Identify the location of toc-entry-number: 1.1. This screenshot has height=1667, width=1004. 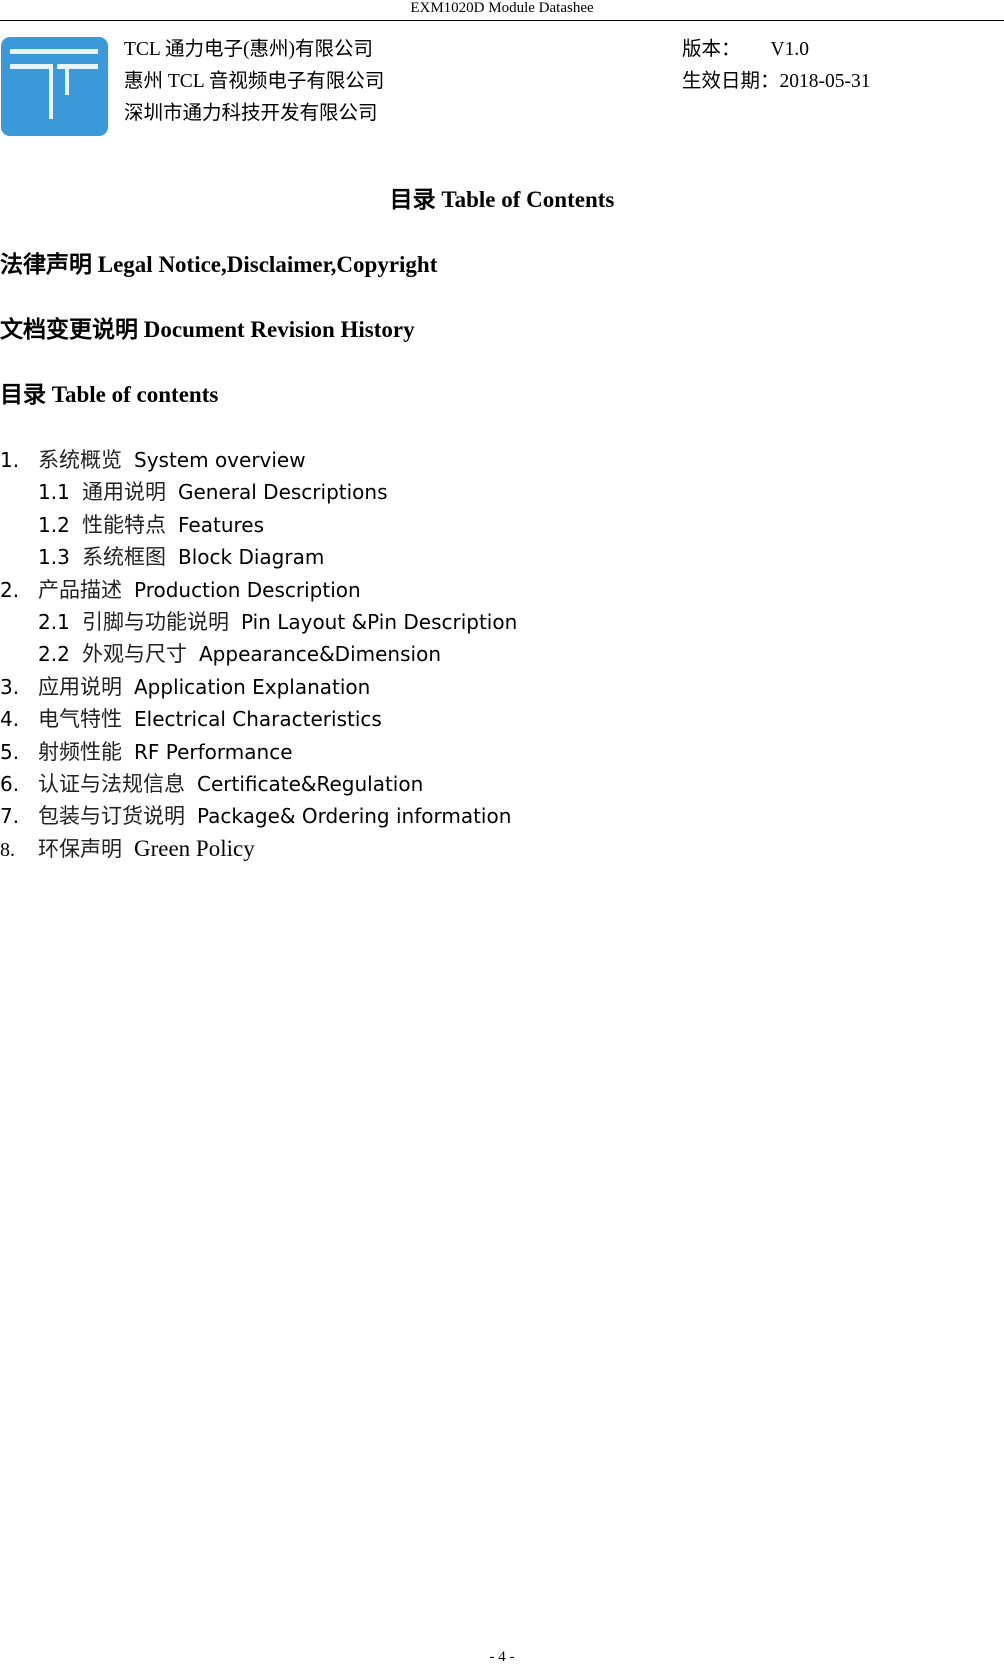
(54, 492).